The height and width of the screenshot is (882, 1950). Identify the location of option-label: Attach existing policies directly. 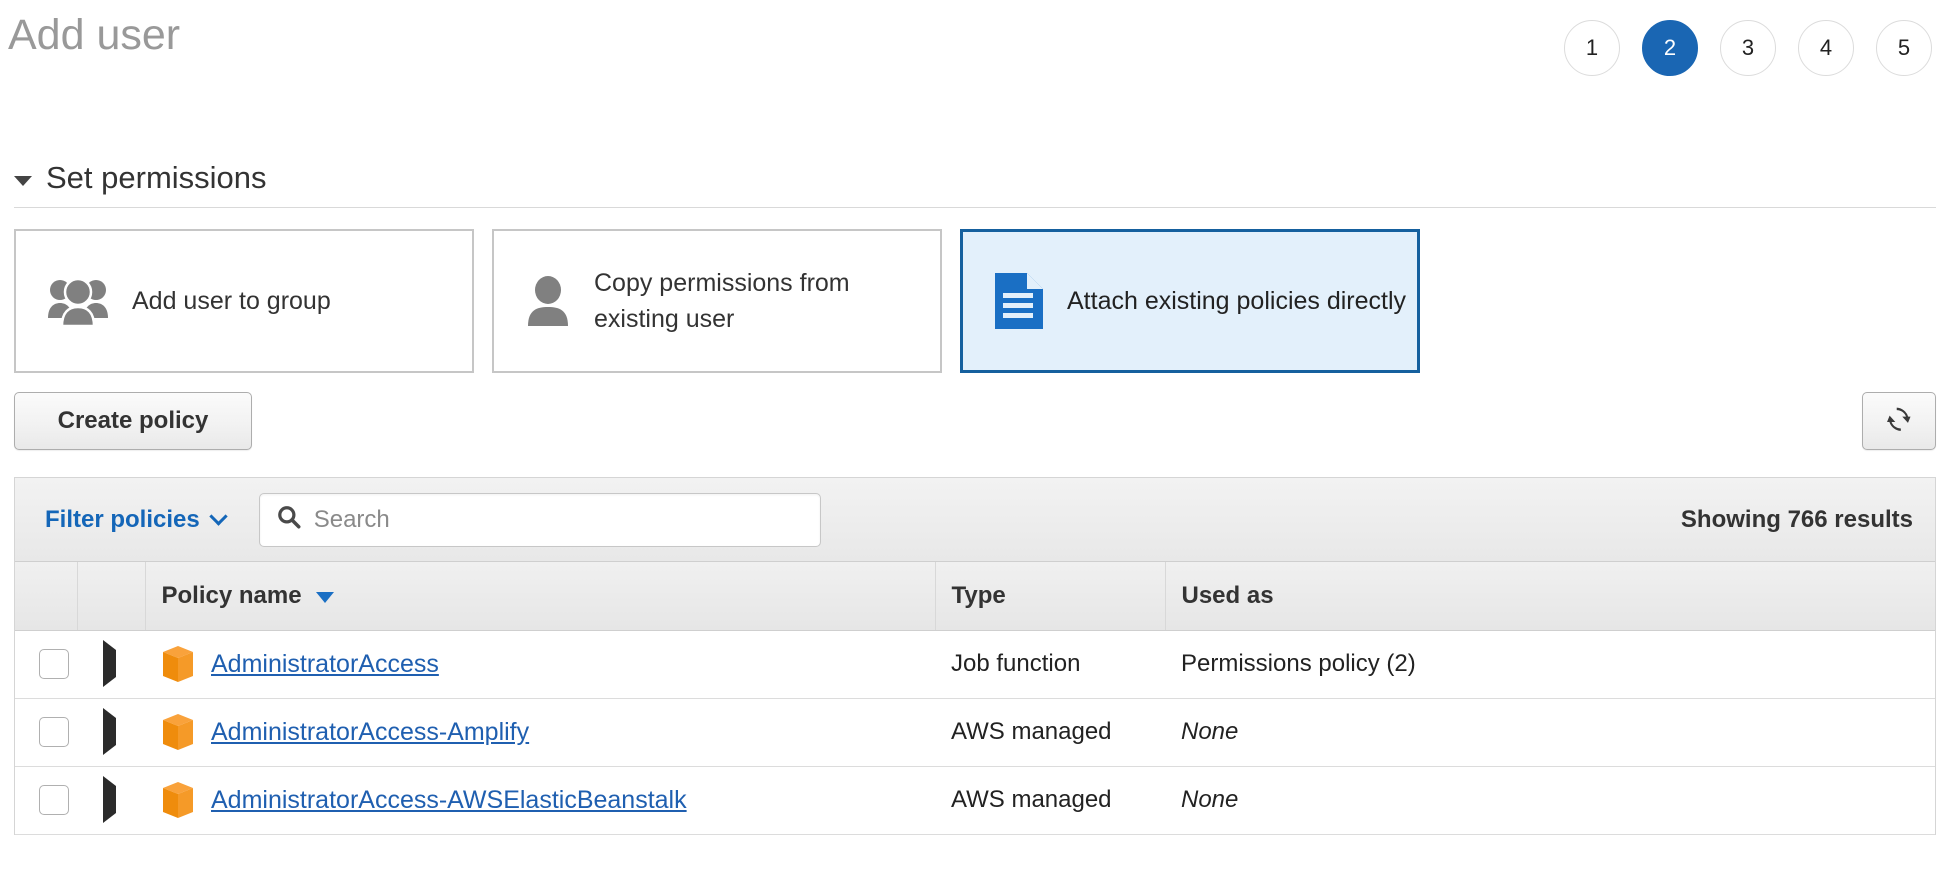
(1237, 301).